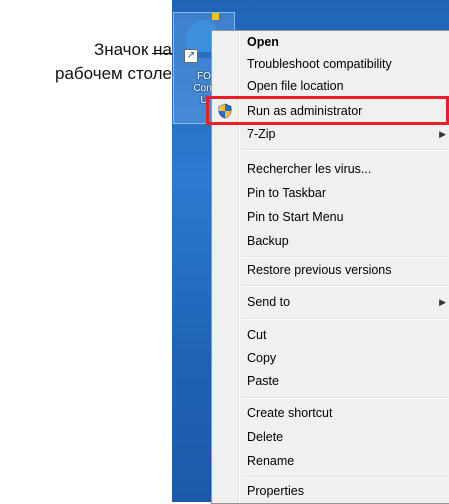 Image resolution: width=449 pixels, height=504 pixels. Describe the element at coordinates (319, 64) in the screenshot. I see `menu-item-label: Troubleshoot compatibility` at that location.